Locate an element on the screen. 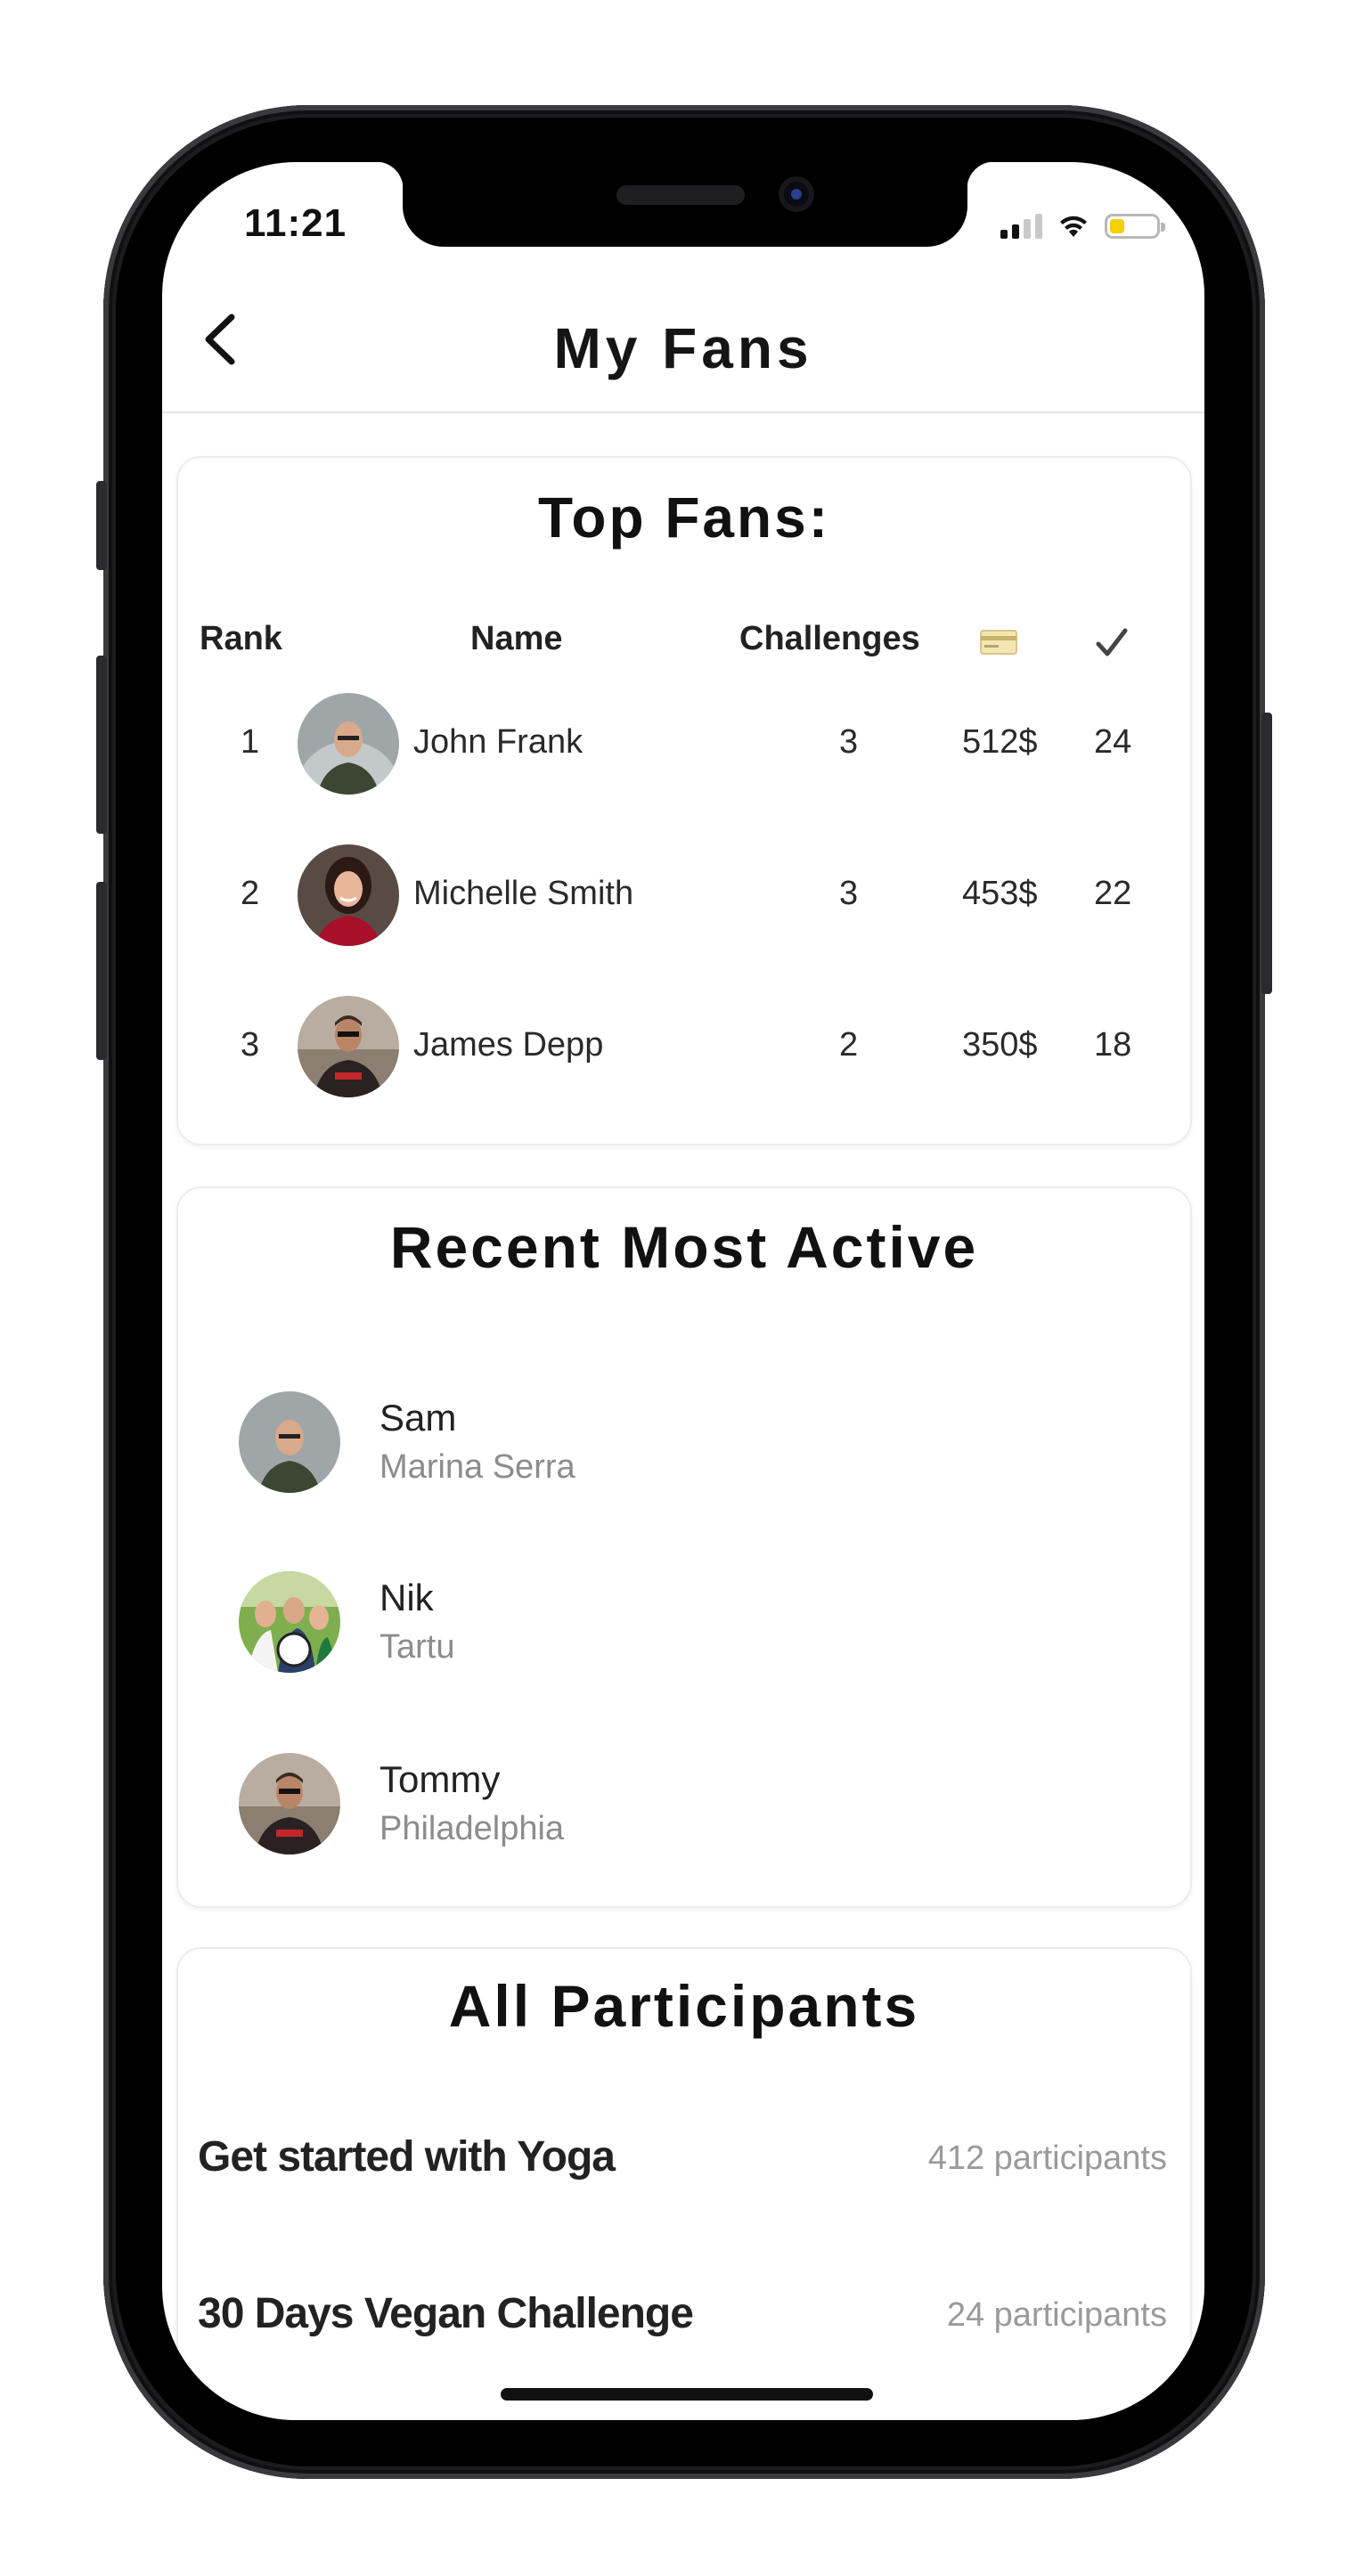  page-title: My Fans is located at coordinates (683, 348).